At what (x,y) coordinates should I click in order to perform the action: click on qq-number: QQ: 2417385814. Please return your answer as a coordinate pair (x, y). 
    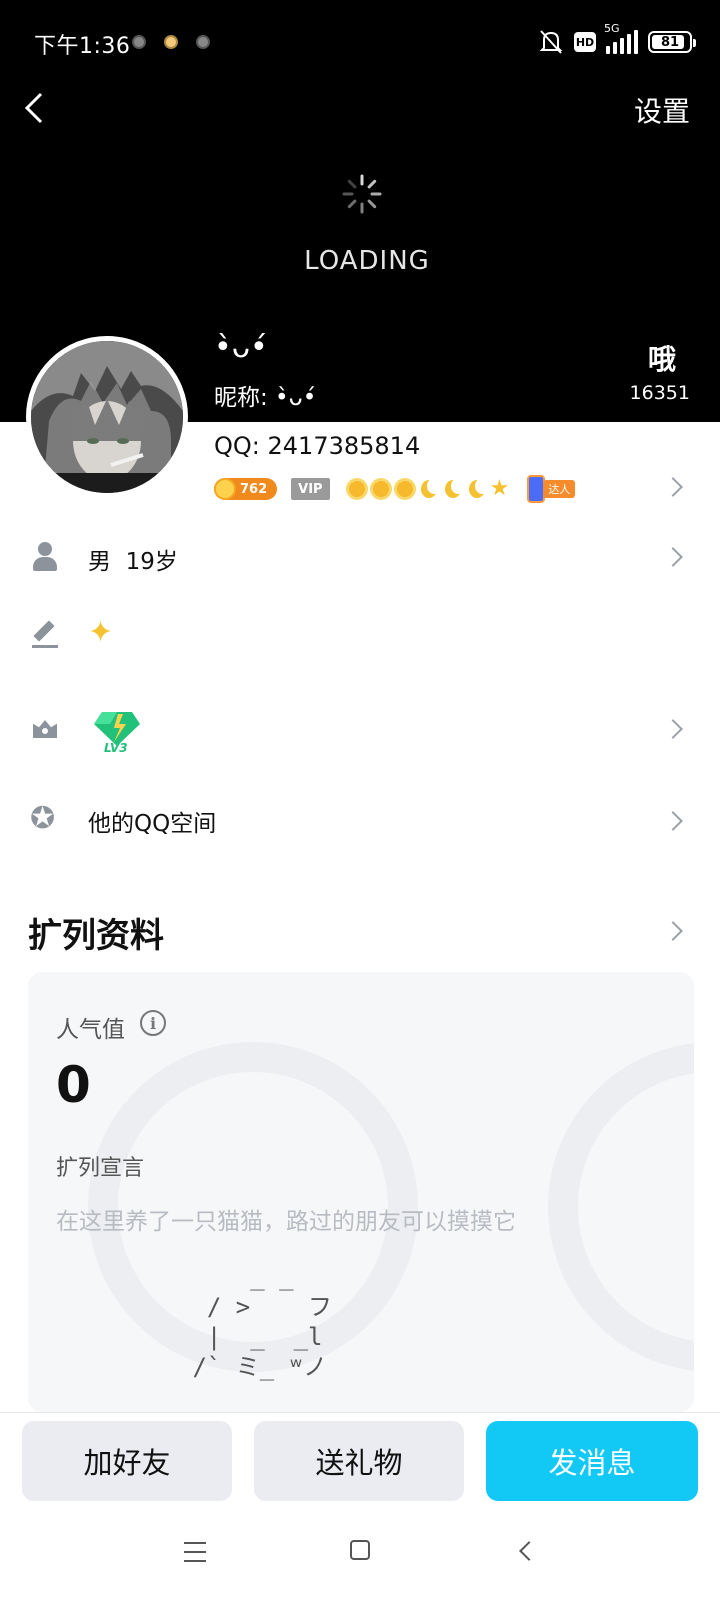
    Looking at the image, I should click on (317, 446).